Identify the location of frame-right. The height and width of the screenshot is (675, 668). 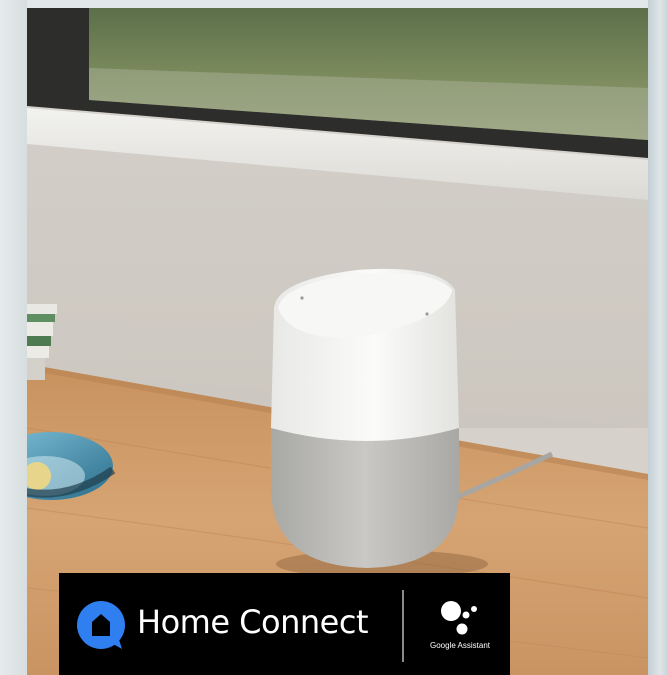
(658, 337).